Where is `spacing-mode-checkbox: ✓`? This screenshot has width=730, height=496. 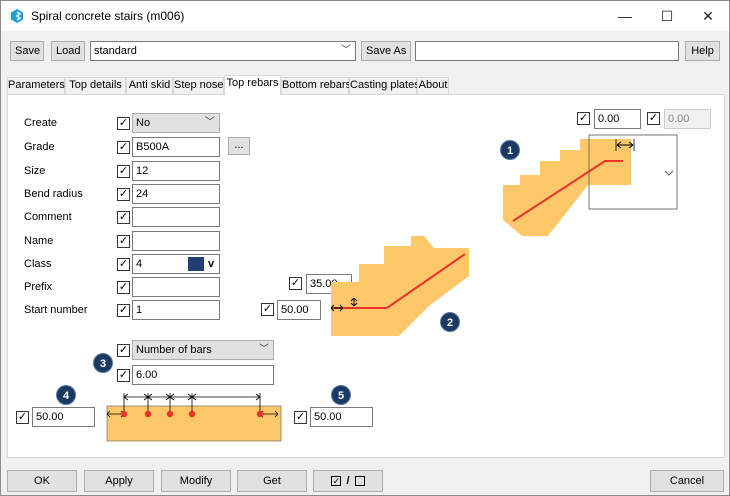
spacing-mode-checkbox: ✓ is located at coordinates (123, 350).